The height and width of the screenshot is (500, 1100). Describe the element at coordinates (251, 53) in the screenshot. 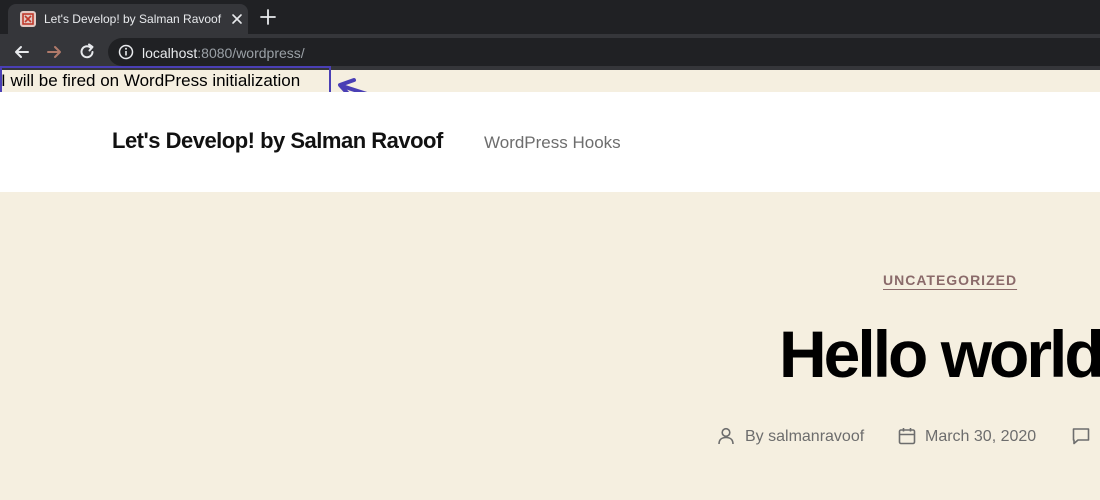

I see `url-path: :8080/wordpress/` at that location.